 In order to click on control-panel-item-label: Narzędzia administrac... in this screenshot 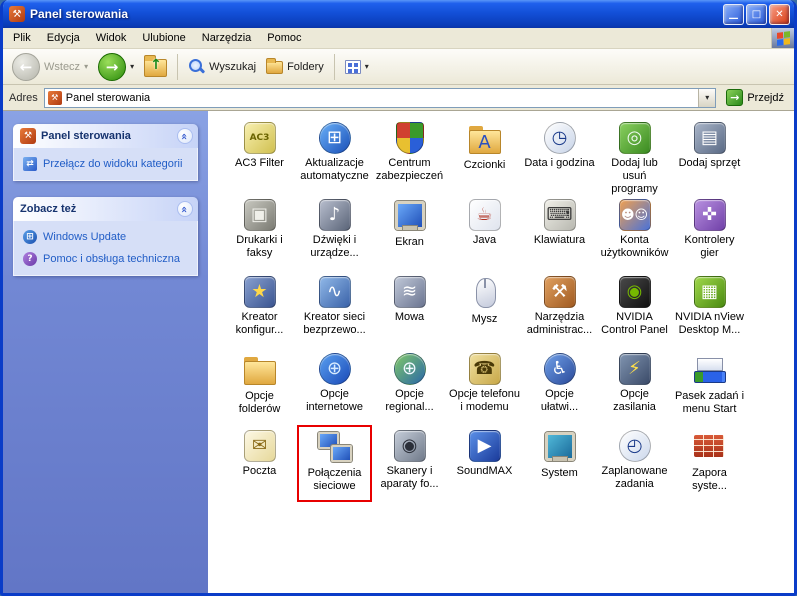, I will do `click(559, 323)`.